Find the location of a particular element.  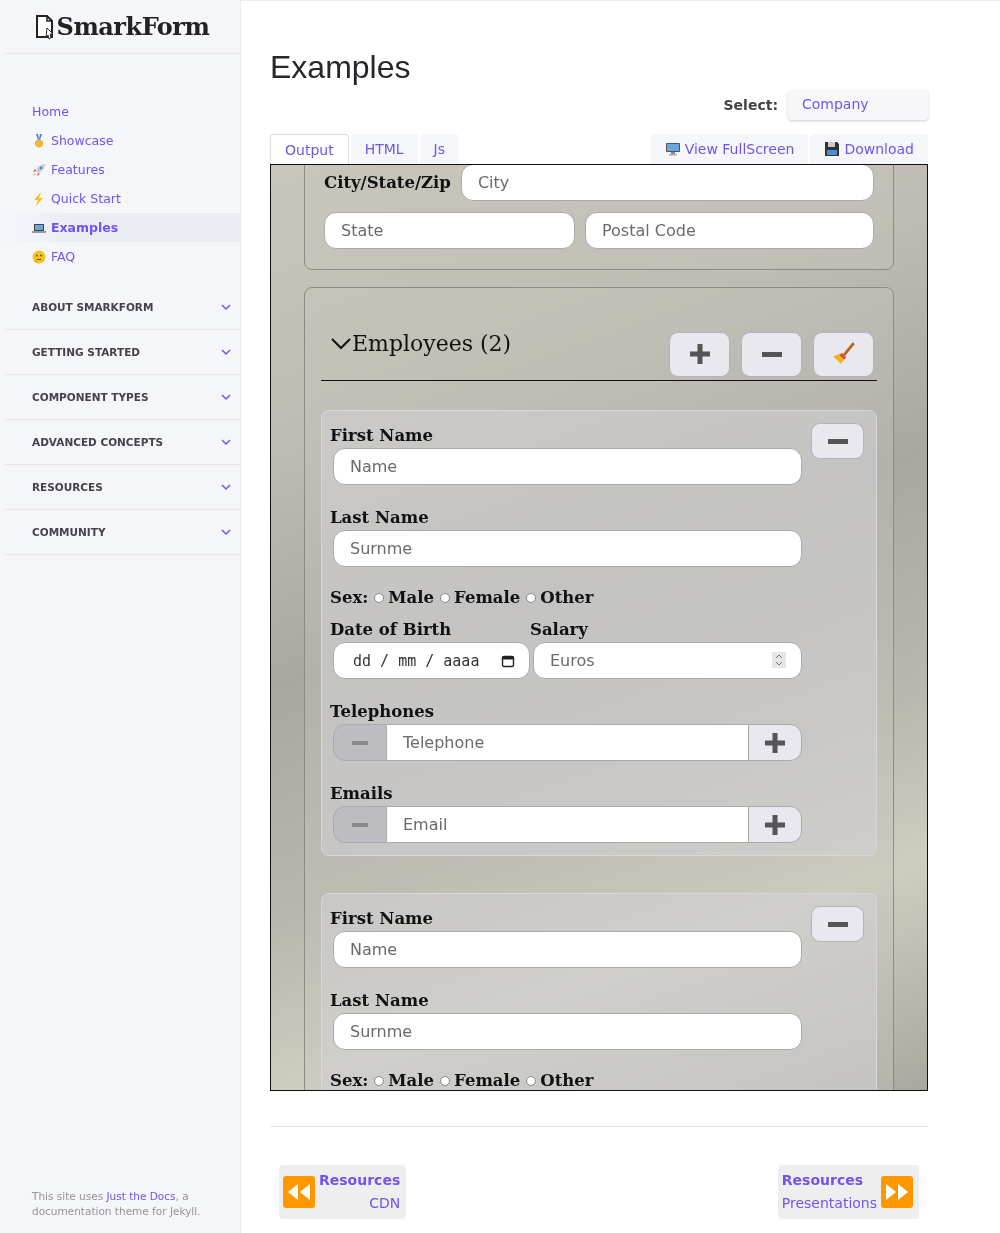

lightning-icon is located at coordinates (39, 198).